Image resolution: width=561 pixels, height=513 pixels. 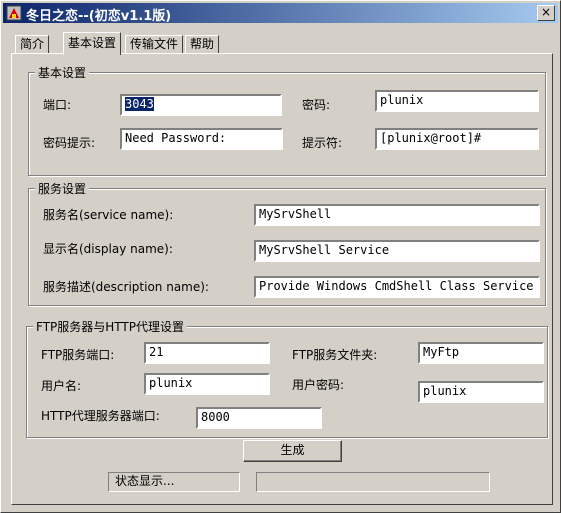 What do you see at coordinates (57, 105) in the screenshot?
I see `port-label: 端口:` at bounding box center [57, 105].